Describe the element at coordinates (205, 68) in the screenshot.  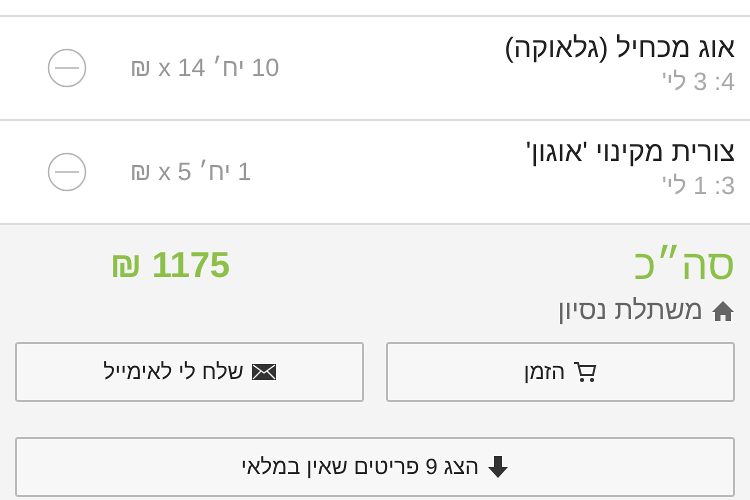
I see `item-quantity: 10 יח׳ x 14 ₪` at that location.